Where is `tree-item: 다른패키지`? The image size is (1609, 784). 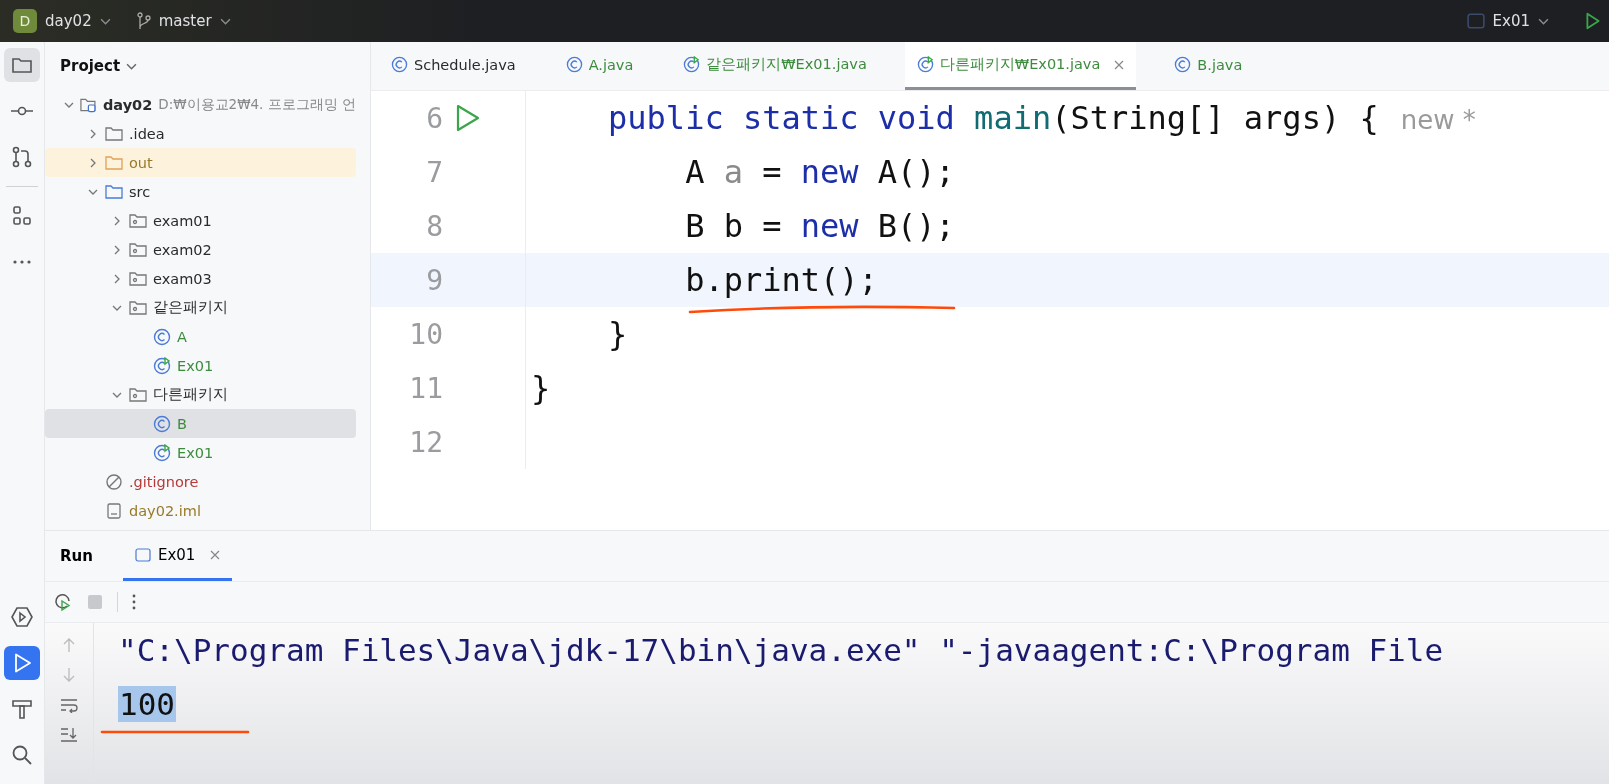
tree-item: 다른패키지 is located at coordinates (200, 394).